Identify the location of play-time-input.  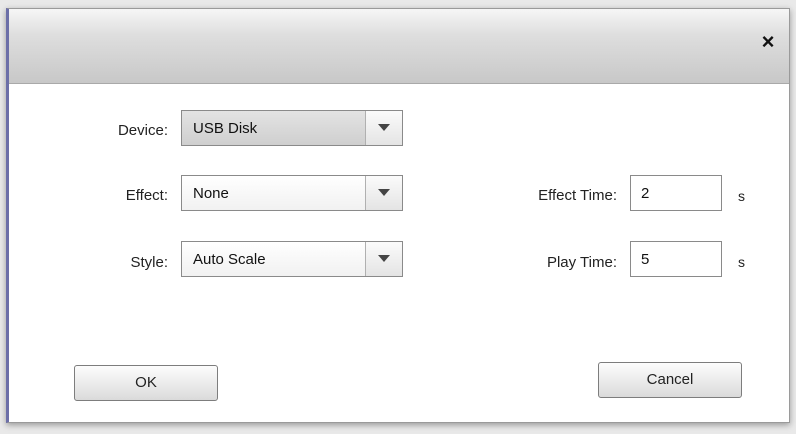
(676, 259).